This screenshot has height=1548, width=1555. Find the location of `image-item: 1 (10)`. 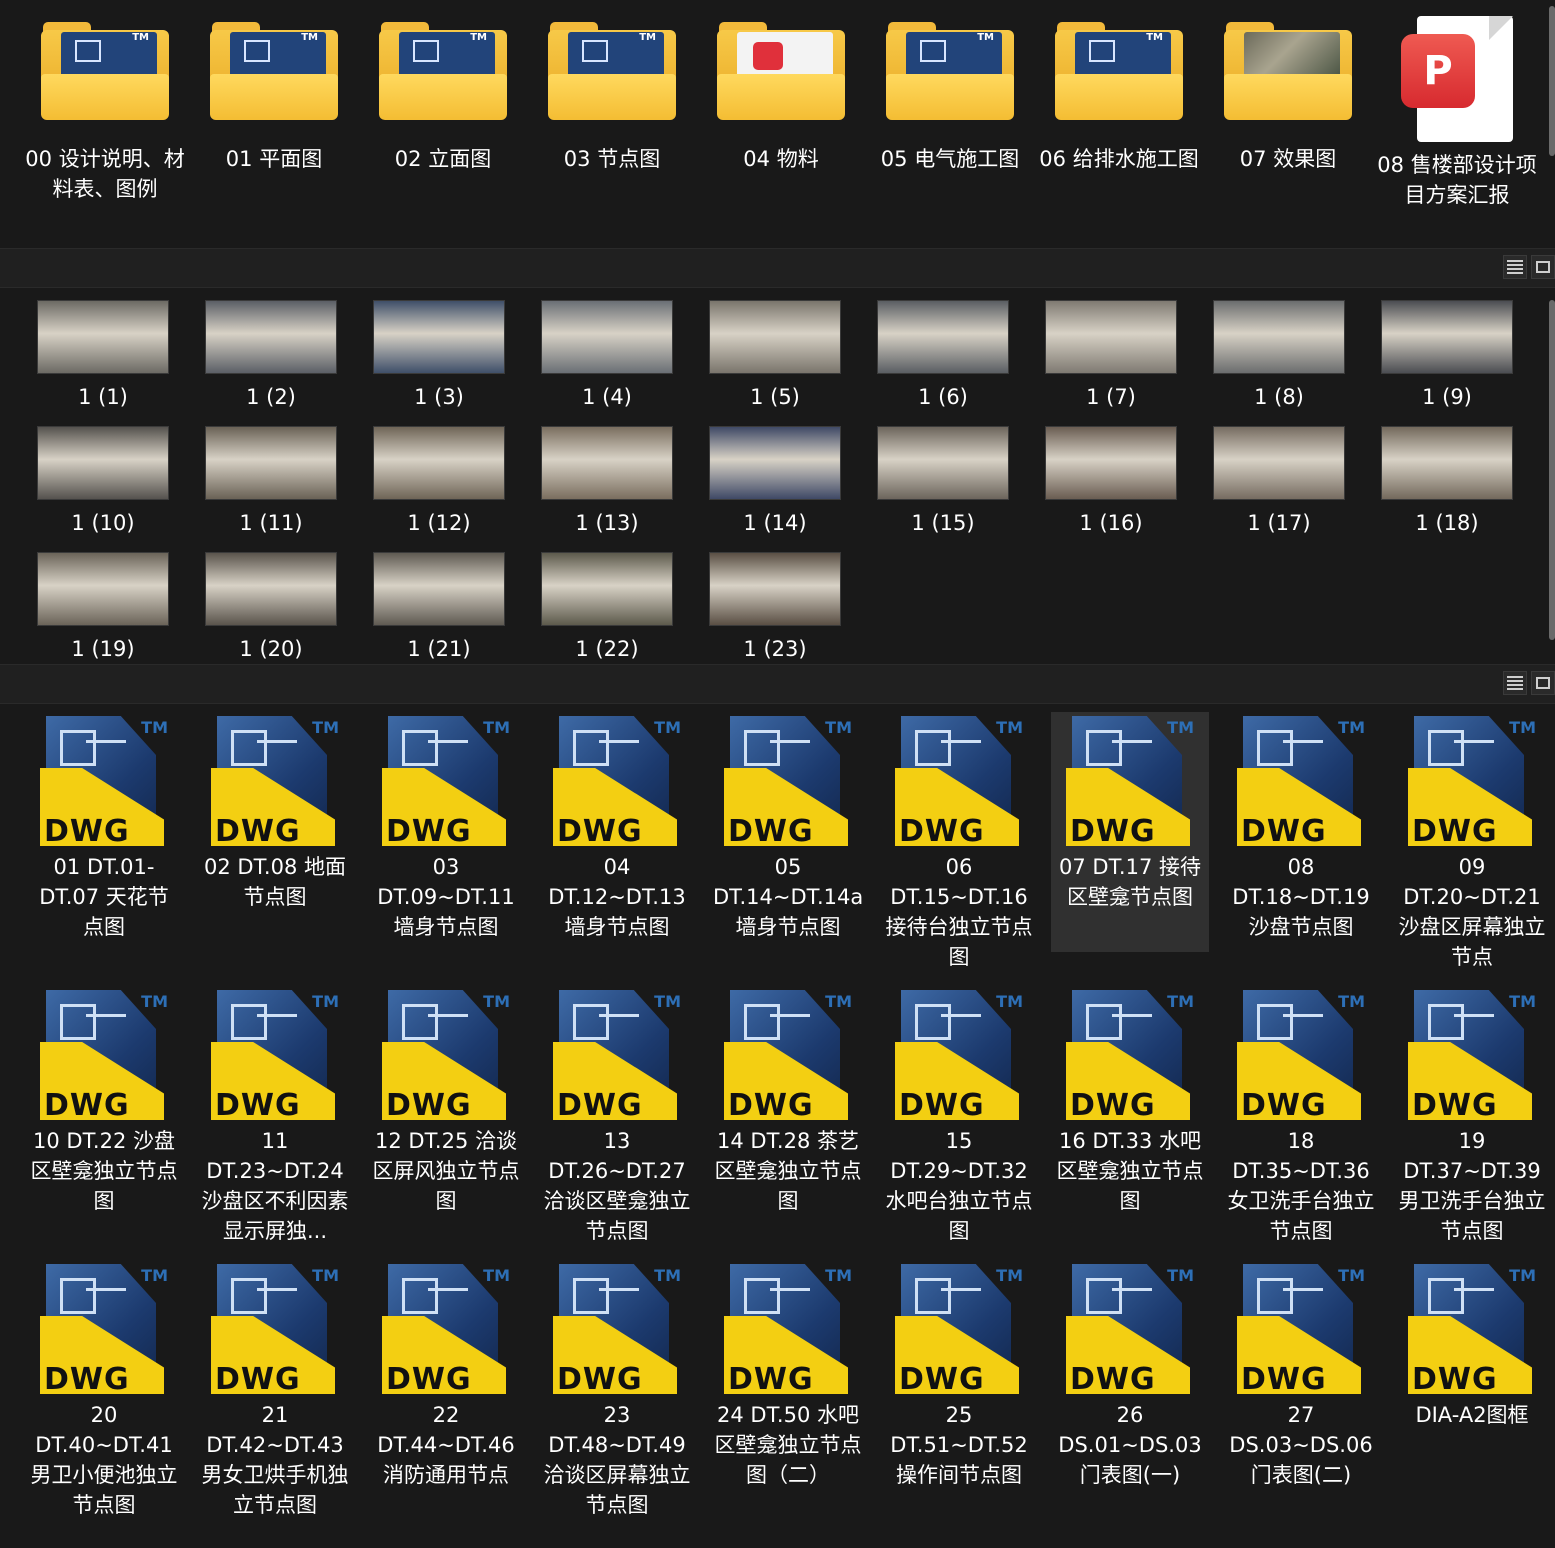

image-item: 1 (10) is located at coordinates (103, 482).